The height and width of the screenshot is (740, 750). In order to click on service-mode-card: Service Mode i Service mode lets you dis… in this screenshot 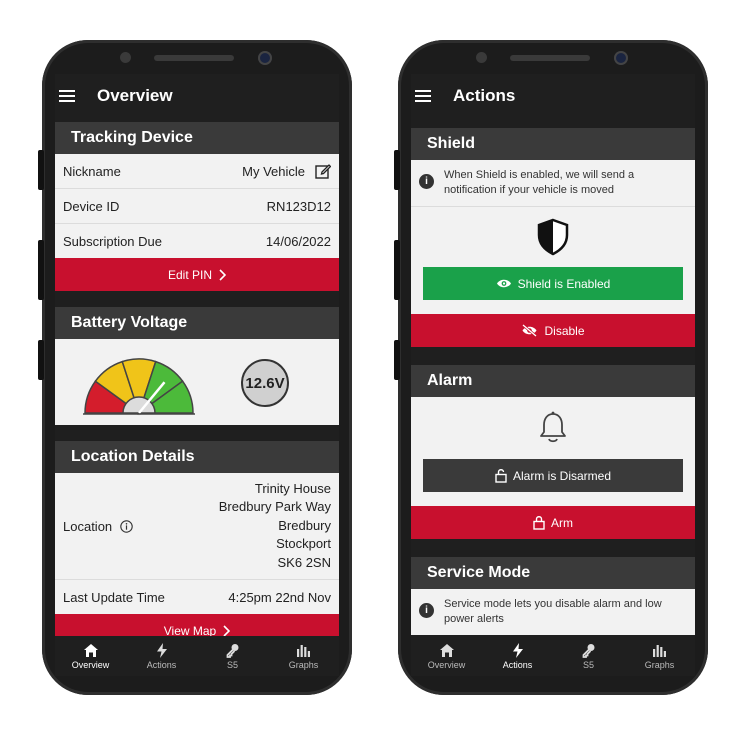, I will do `click(553, 596)`.